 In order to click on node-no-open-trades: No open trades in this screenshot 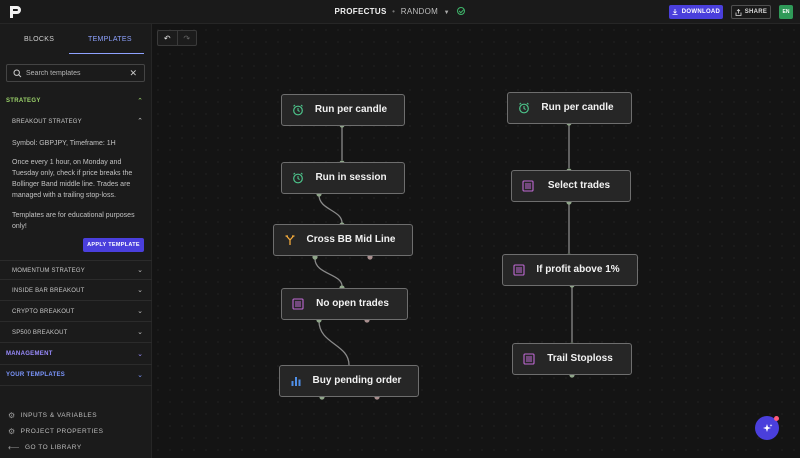, I will do `click(344, 304)`.